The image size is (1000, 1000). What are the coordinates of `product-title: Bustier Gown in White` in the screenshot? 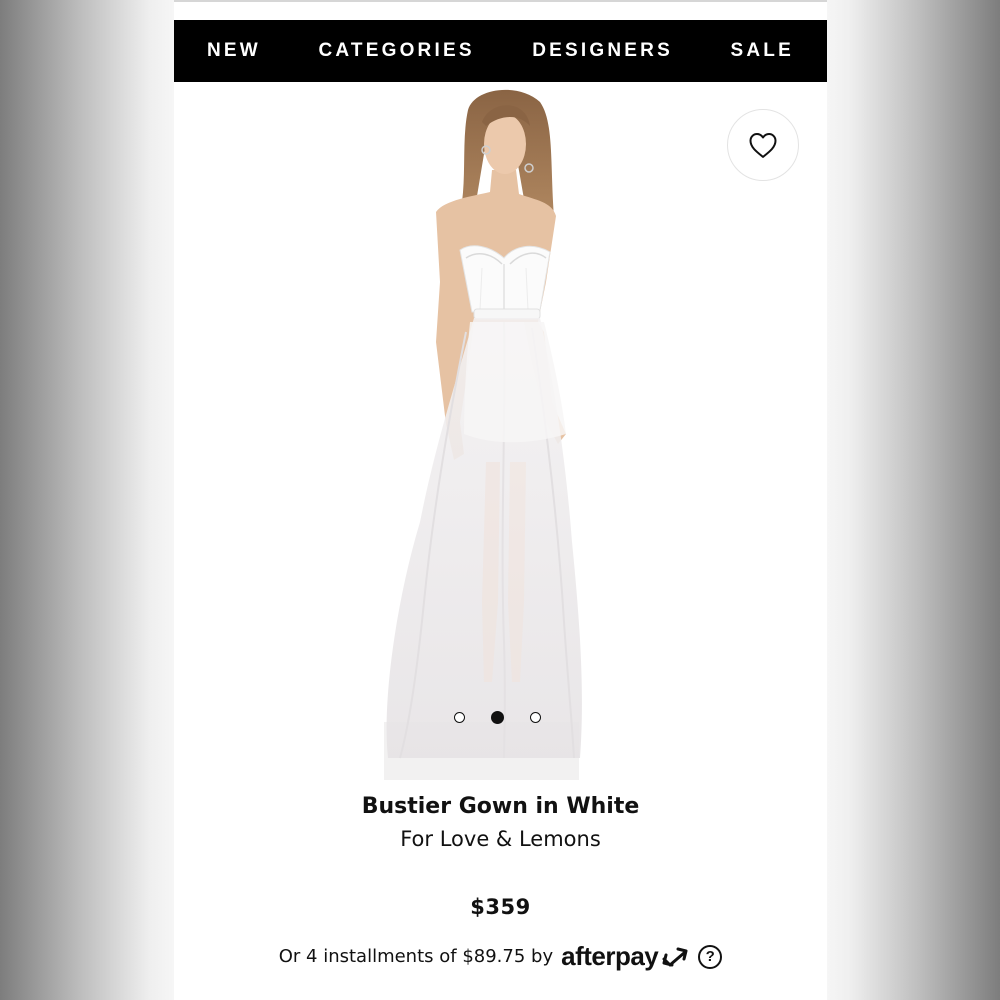 It's located at (500, 806).